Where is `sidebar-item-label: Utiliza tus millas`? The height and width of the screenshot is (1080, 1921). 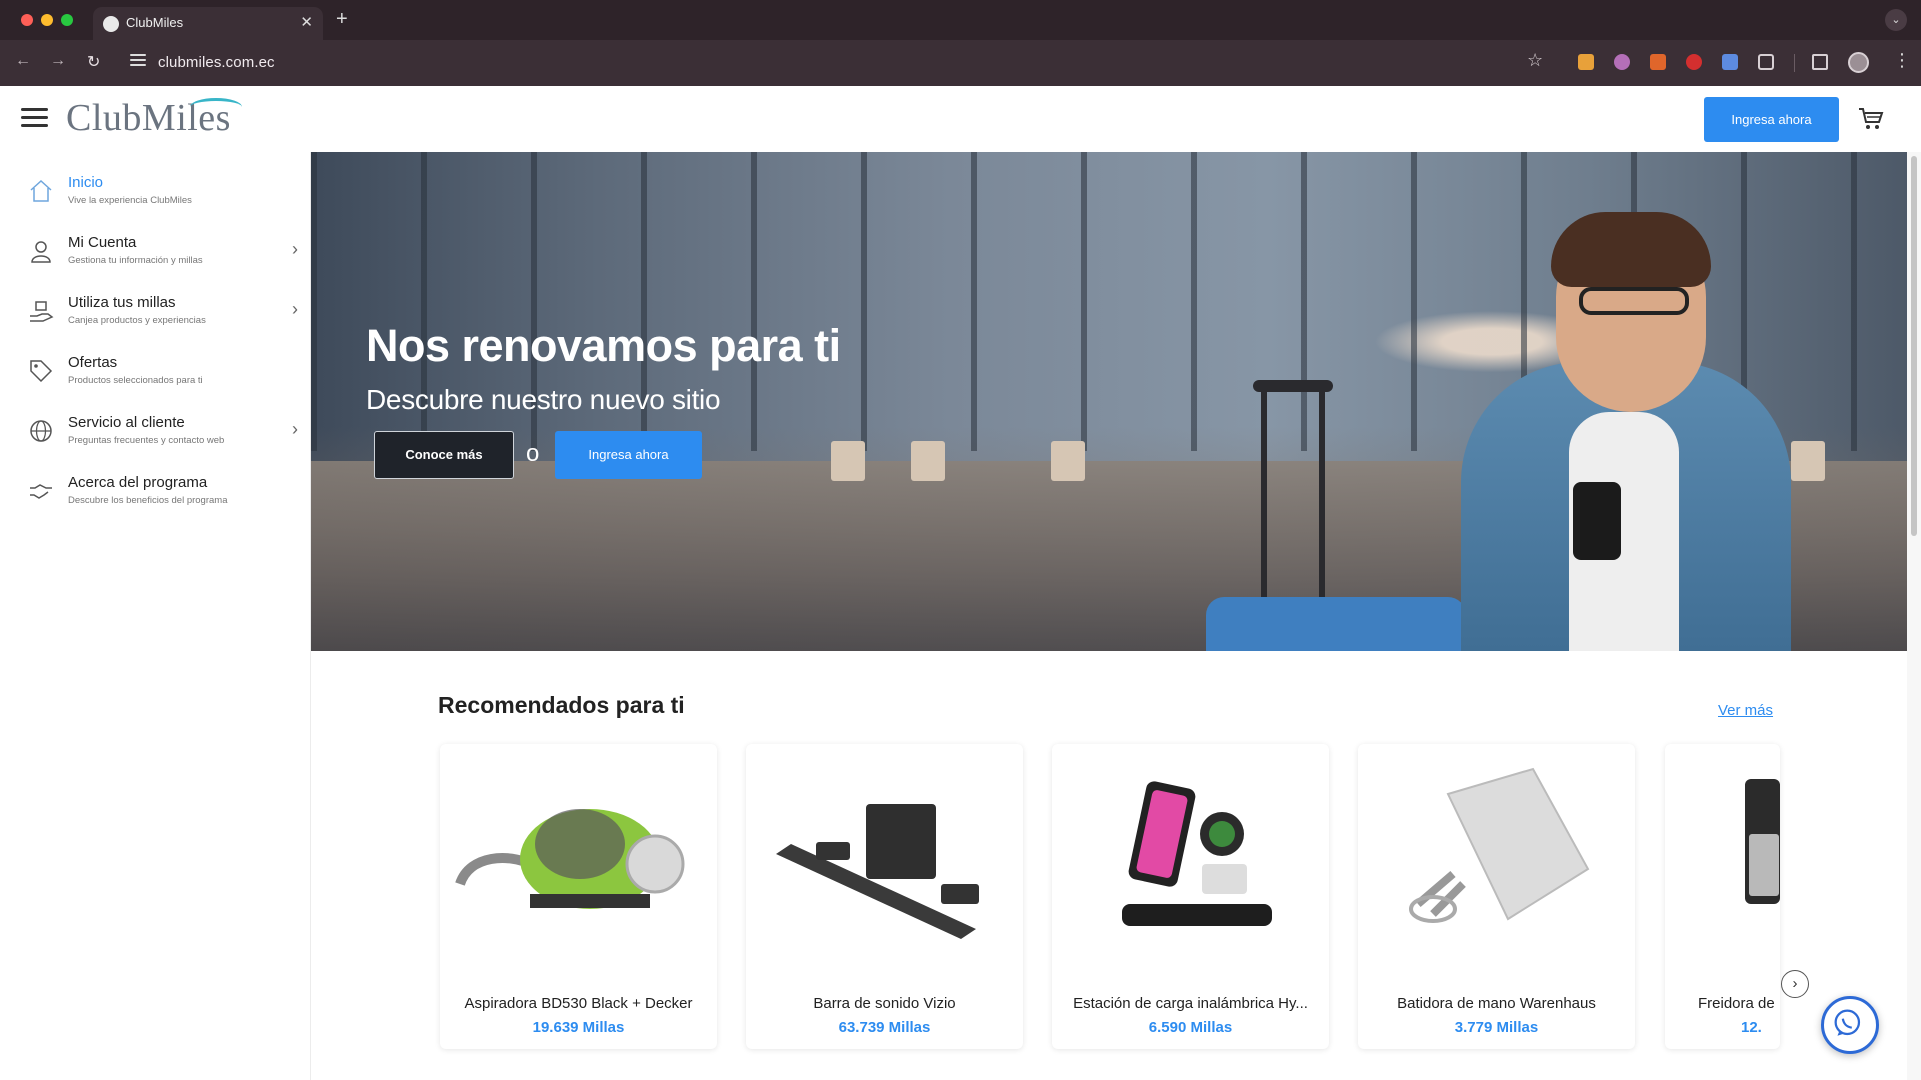
sidebar-item-label: Utiliza tus millas is located at coordinates (122, 302).